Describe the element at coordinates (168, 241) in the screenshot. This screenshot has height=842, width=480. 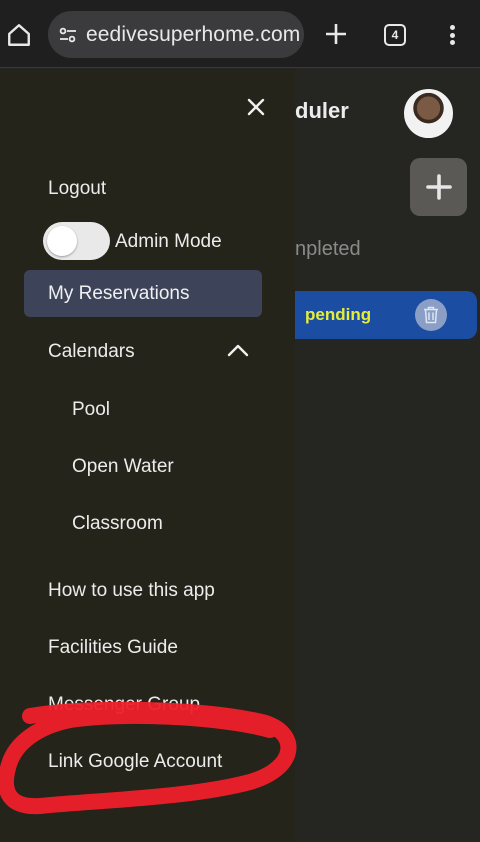
I see `admin-mode-label: Admin Mode` at that location.